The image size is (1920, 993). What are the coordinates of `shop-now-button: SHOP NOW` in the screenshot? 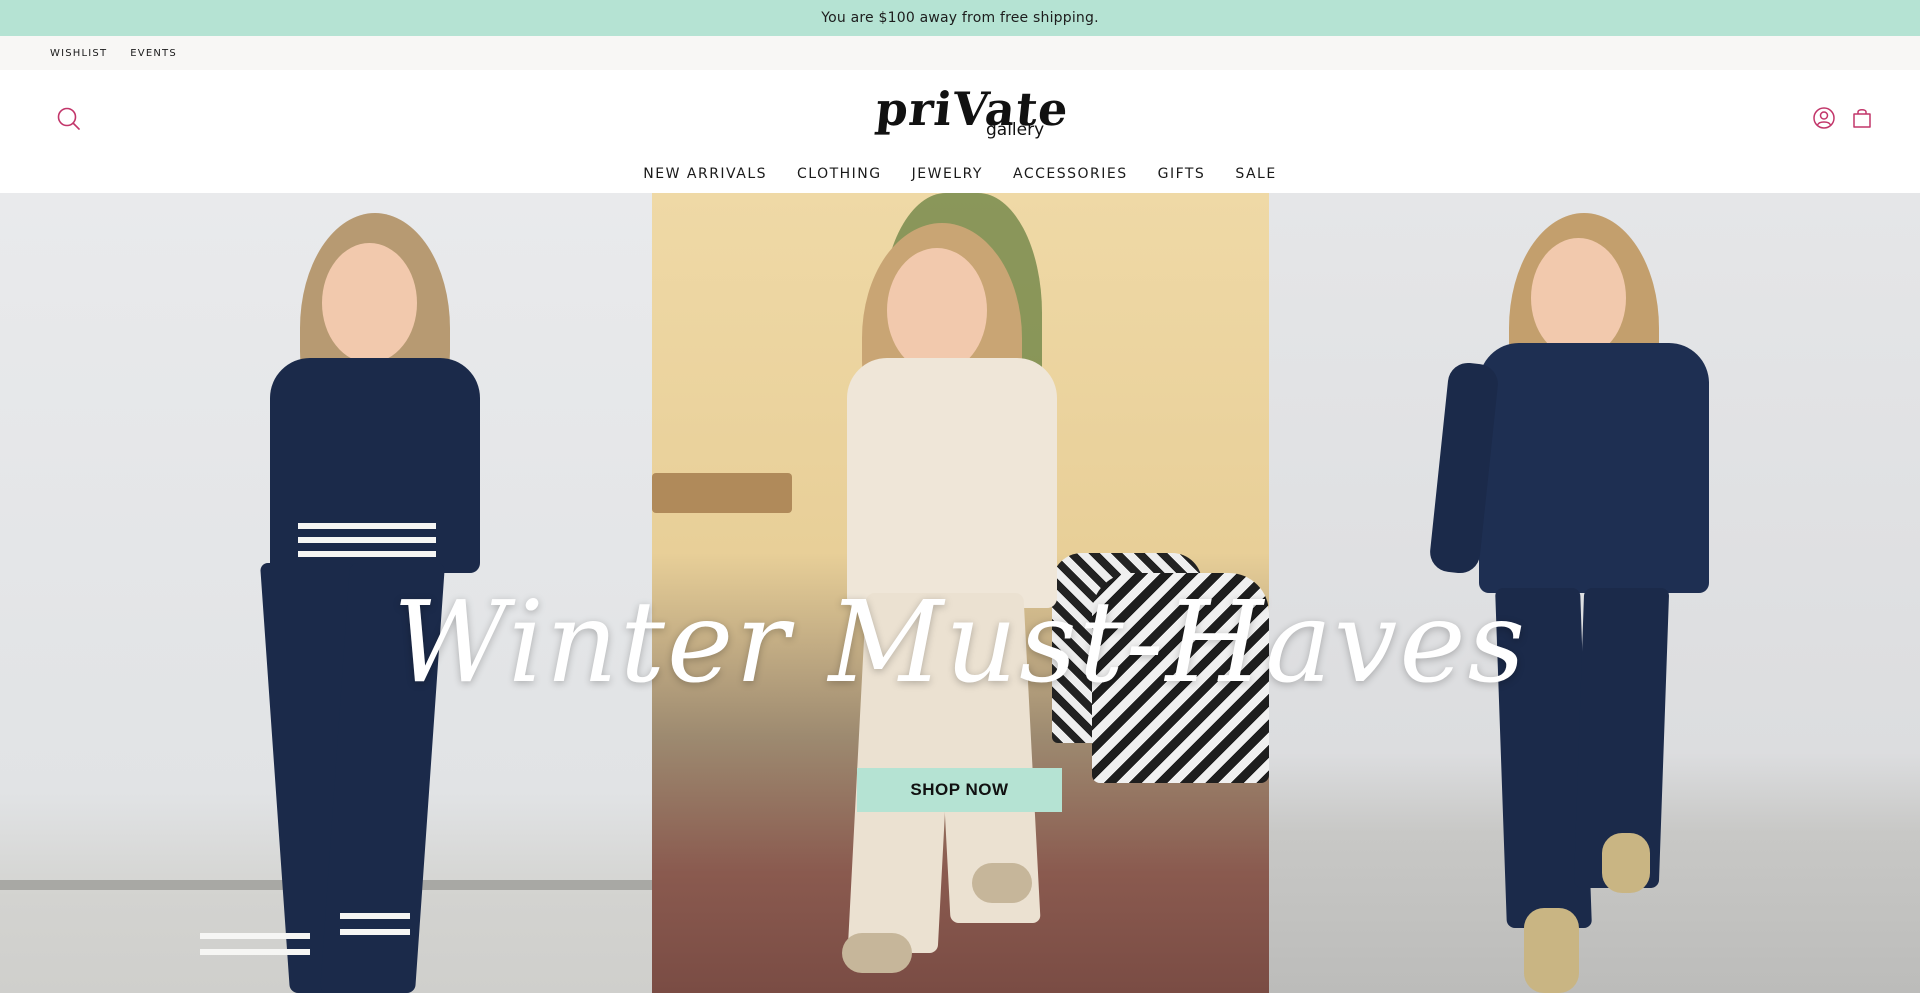 It's located at (959, 790).